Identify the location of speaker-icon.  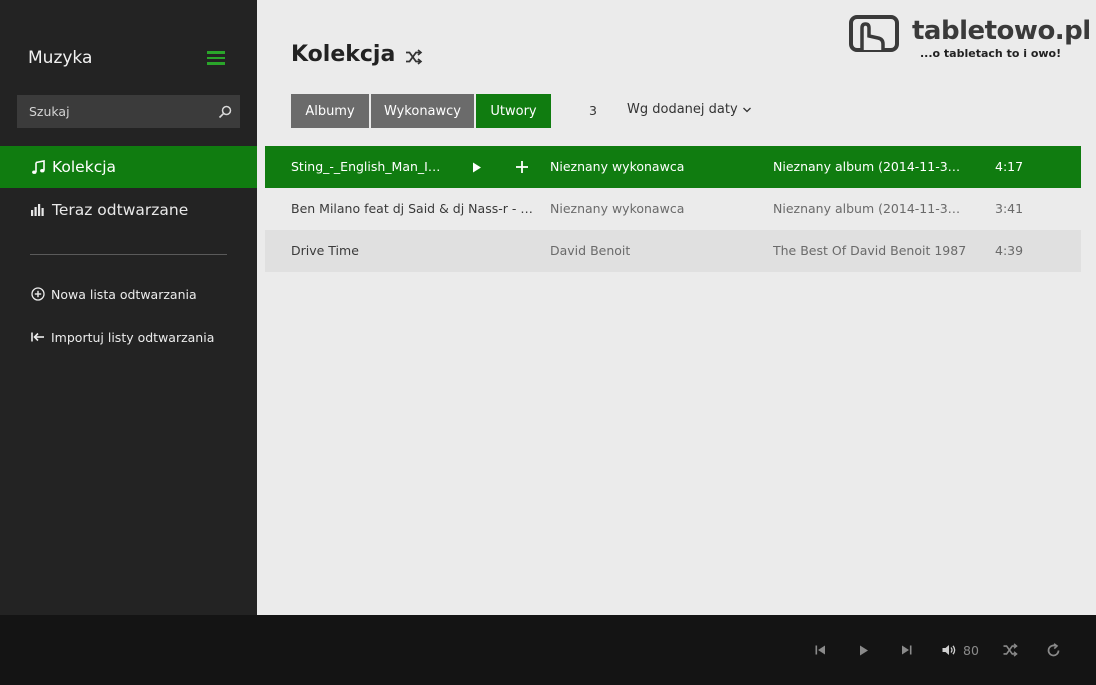
(948, 650).